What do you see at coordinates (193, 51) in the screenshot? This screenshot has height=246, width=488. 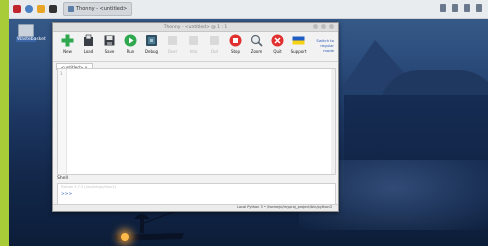 I see `step-into-label: Into` at bounding box center [193, 51].